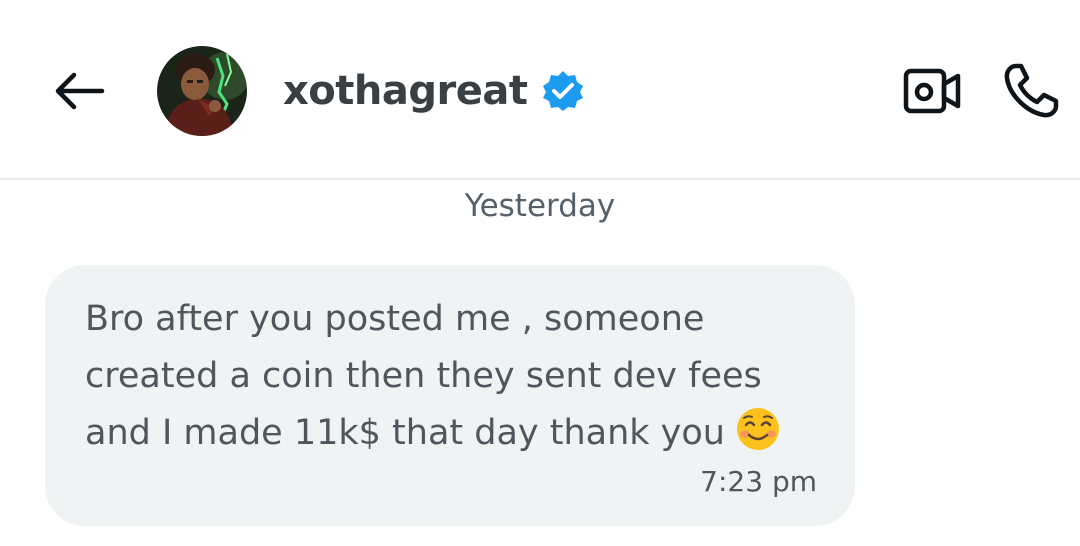  I want to click on video-call-icon, so click(932, 91).